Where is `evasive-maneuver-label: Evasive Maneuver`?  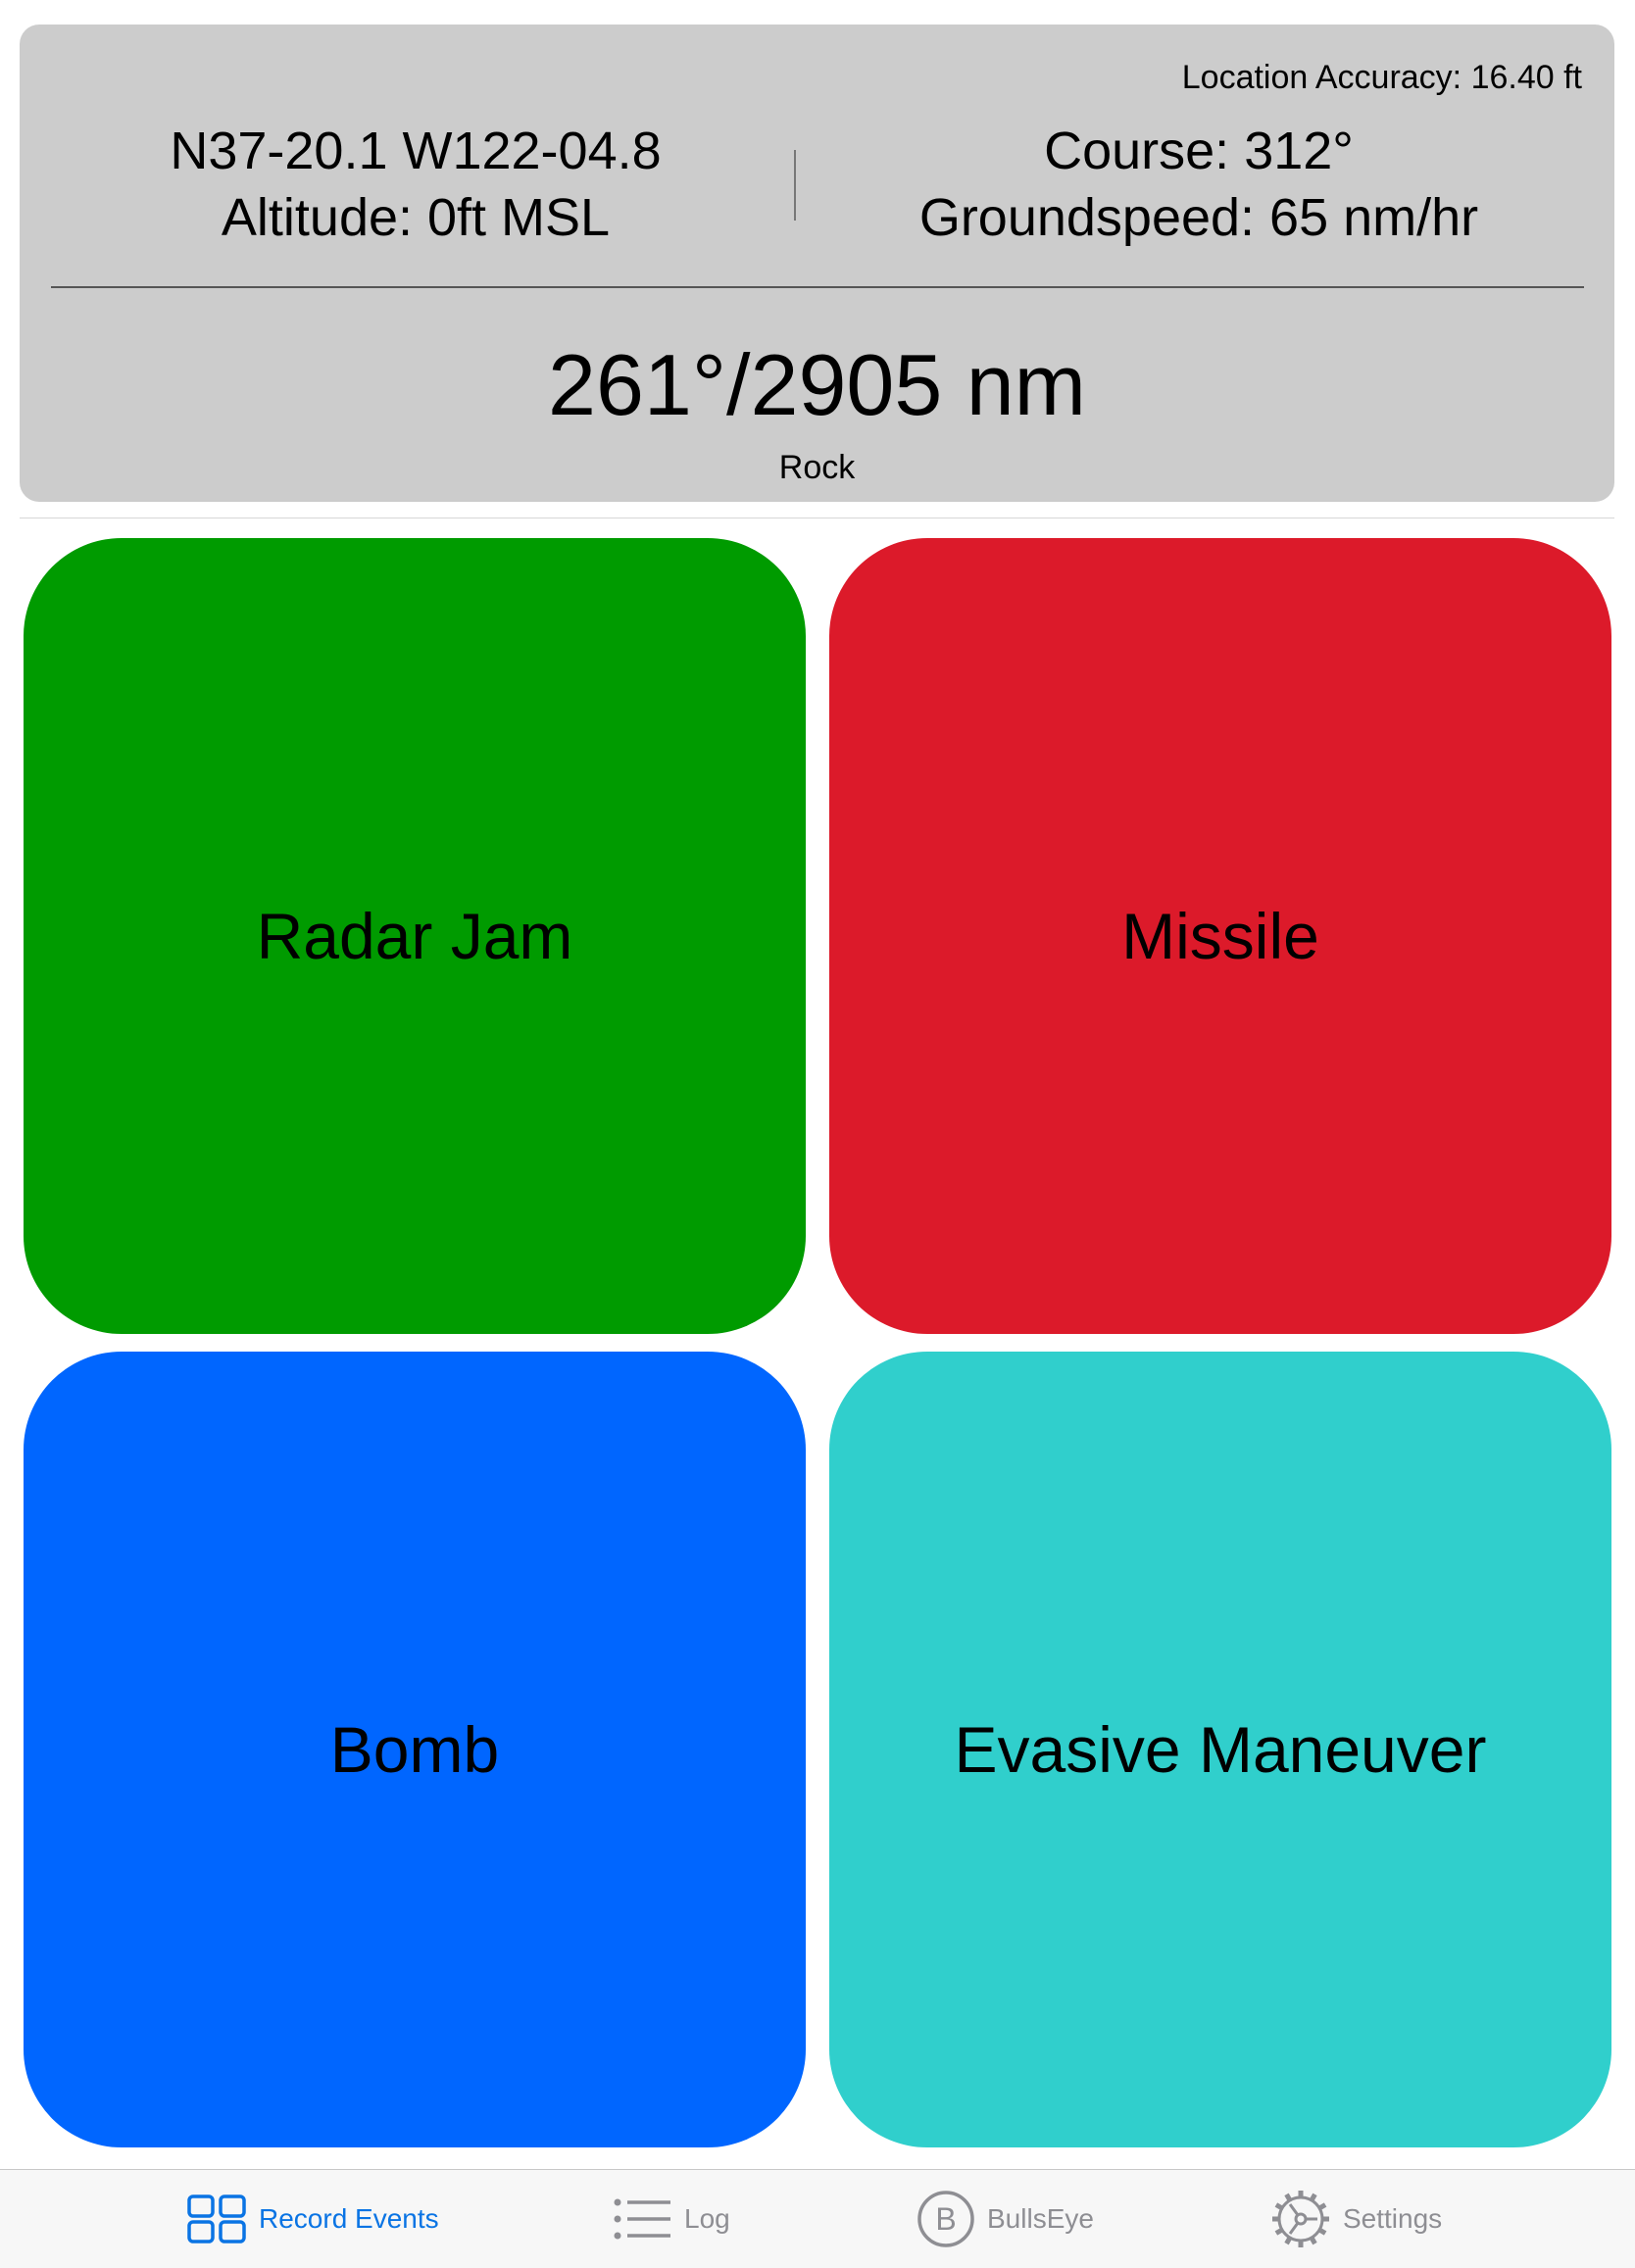
evasive-maneuver-label: Evasive Maneuver is located at coordinates (1220, 1749).